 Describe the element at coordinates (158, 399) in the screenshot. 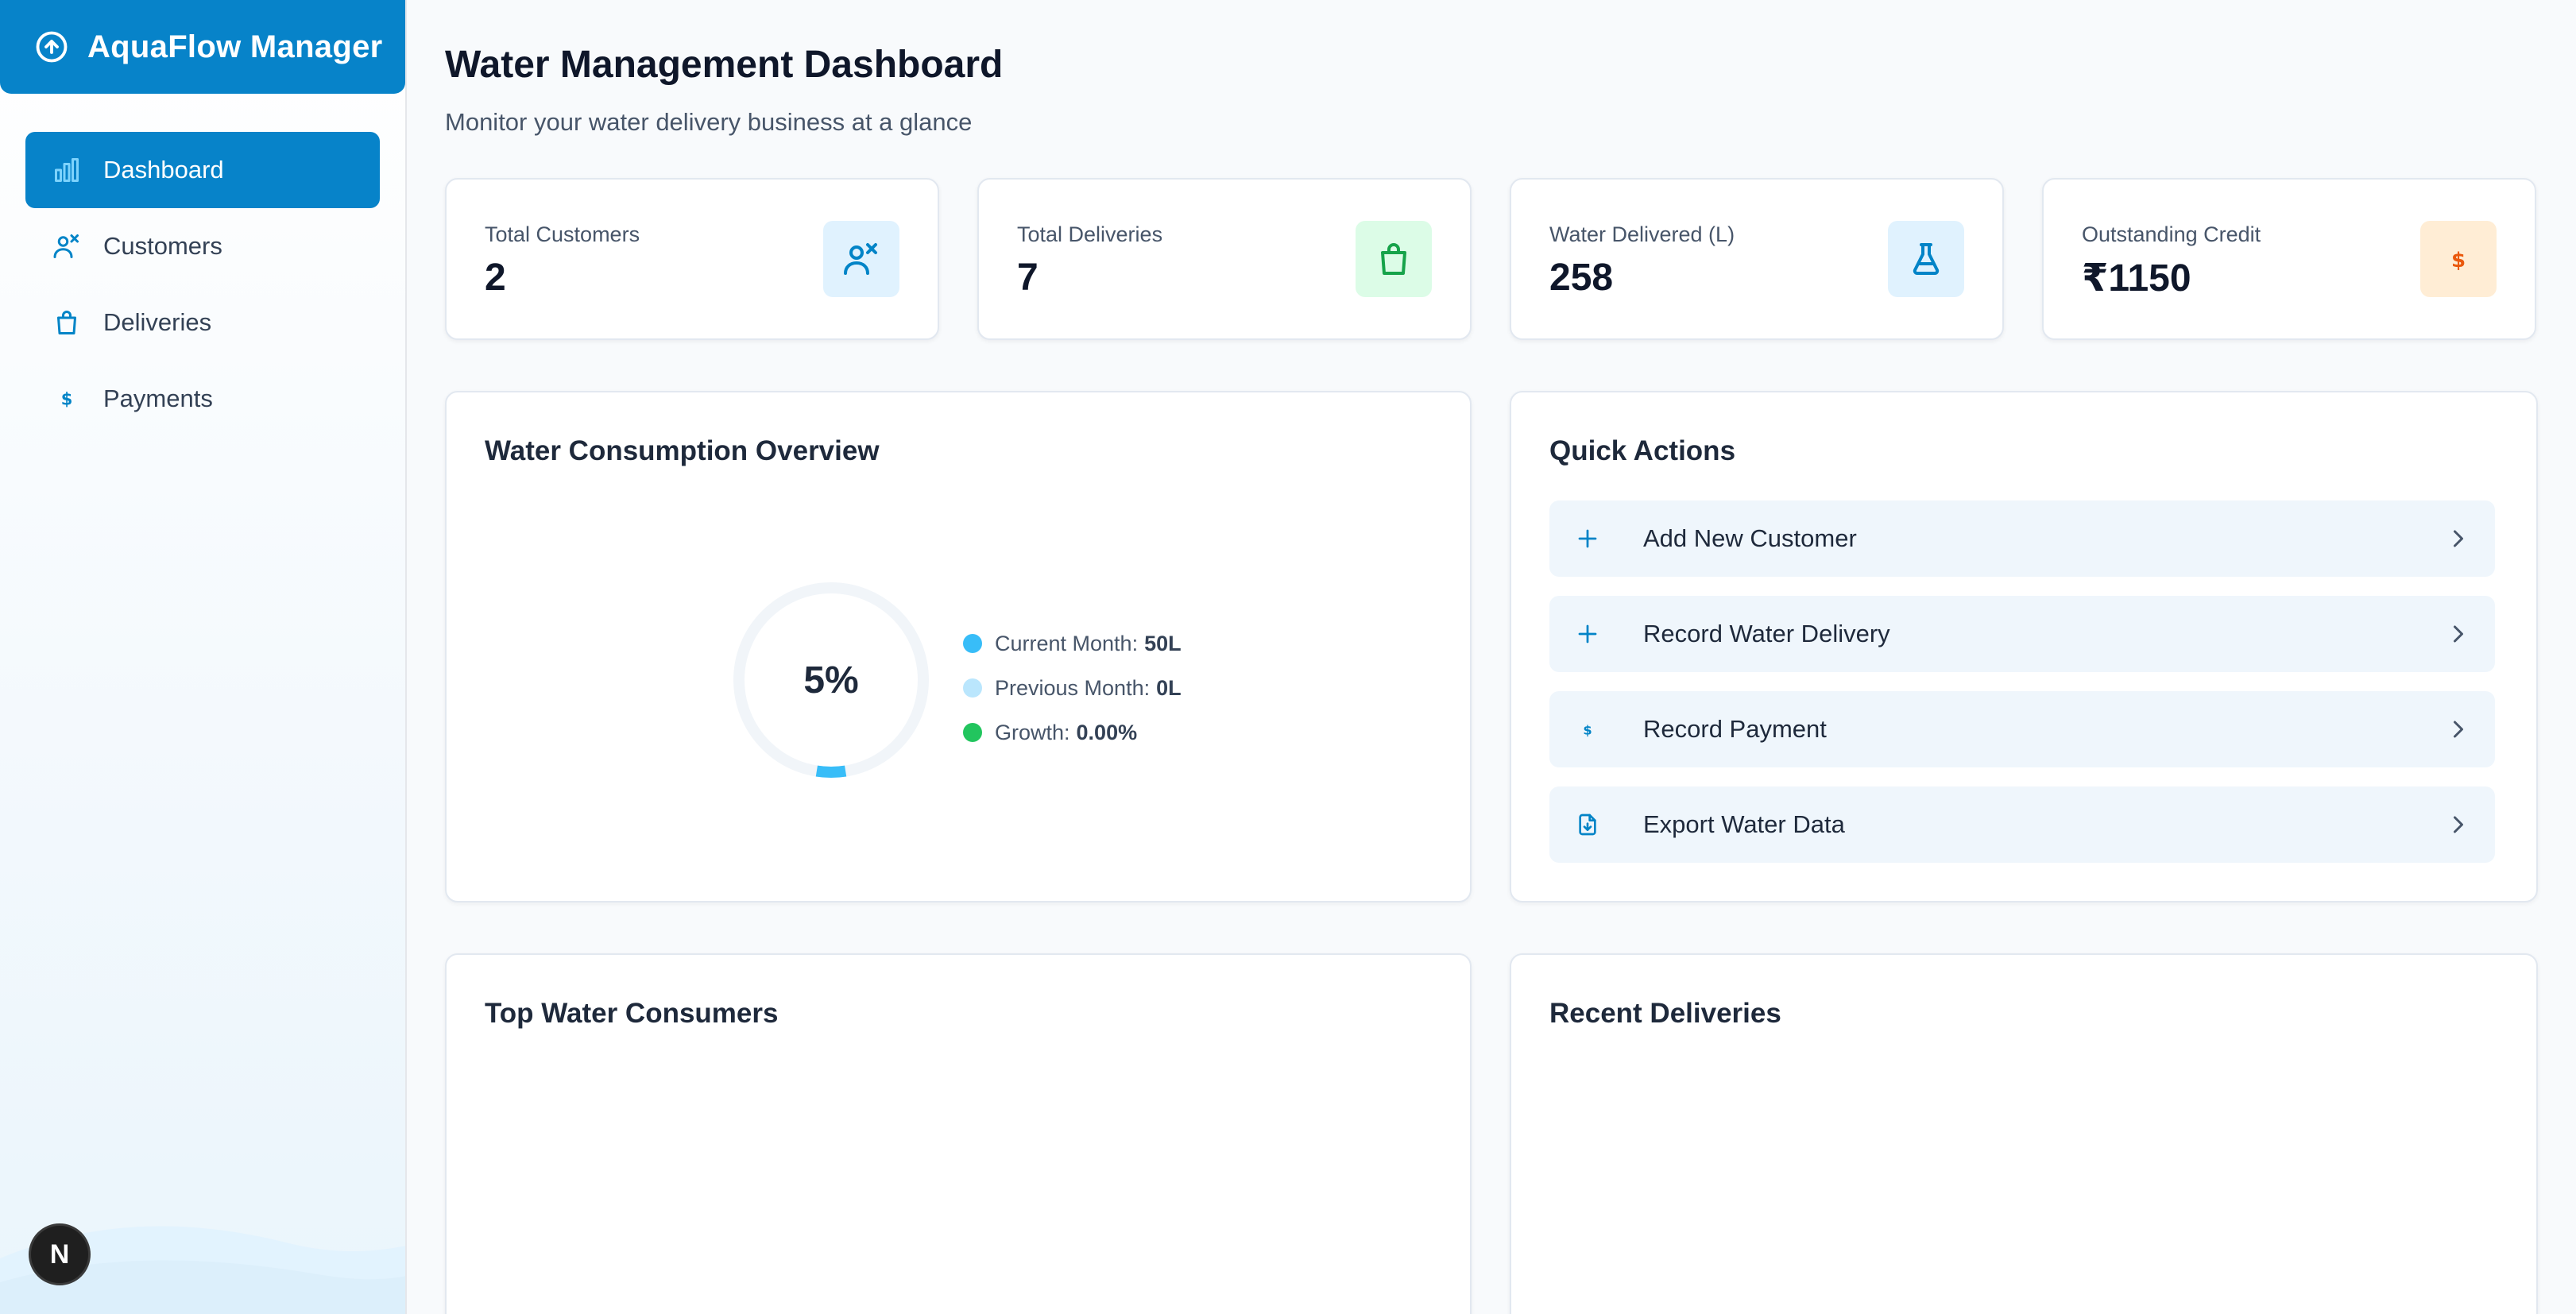

I see `sidebar-item-label: Payments` at that location.